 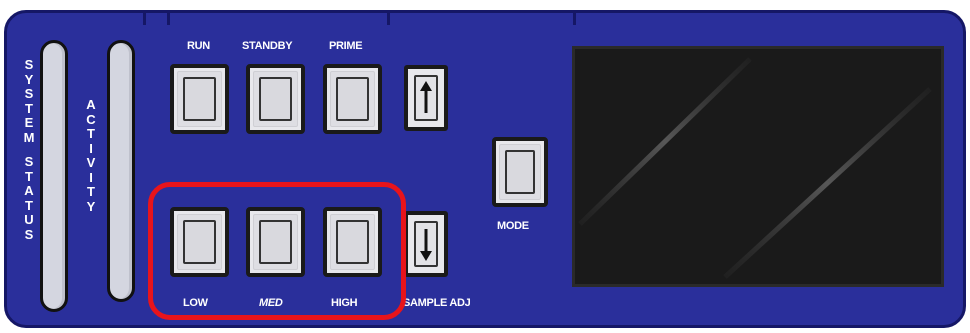 I want to click on prime-label: PRIME, so click(x=346, y=46).